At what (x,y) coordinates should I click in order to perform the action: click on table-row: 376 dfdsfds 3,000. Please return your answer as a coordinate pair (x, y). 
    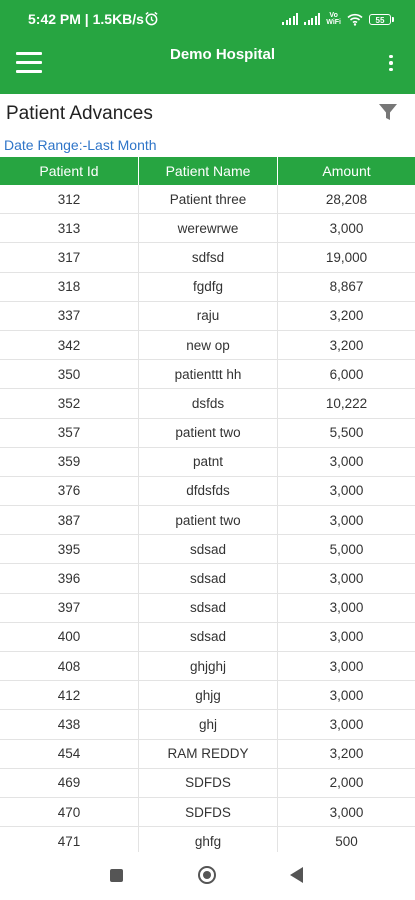
    Looking at the image, I should click on (207, 491).